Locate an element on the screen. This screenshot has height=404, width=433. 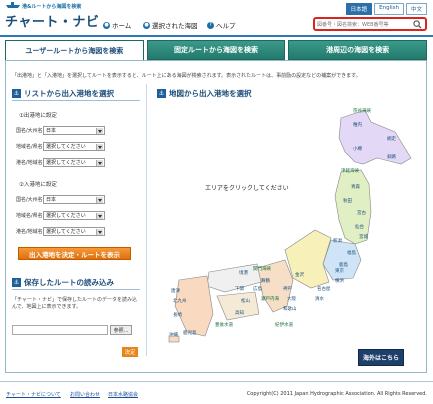
load-ok-button: 決定 is located at coordinates (130, 352).